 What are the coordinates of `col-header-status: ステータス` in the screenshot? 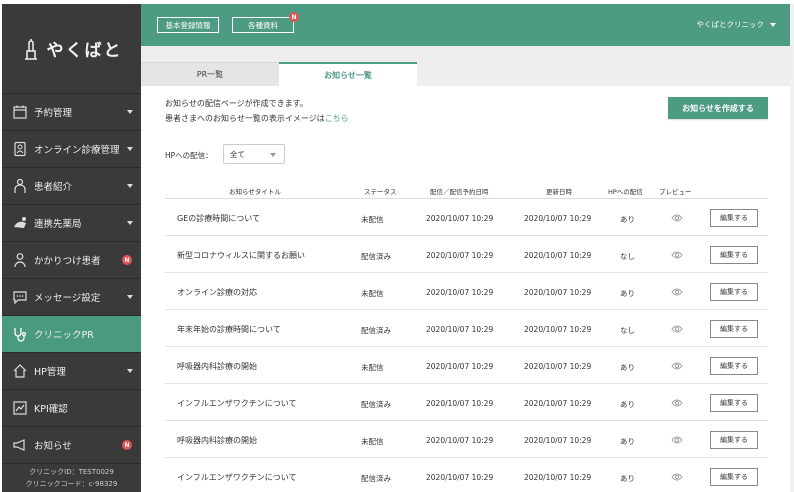 It's located at (380, 192).